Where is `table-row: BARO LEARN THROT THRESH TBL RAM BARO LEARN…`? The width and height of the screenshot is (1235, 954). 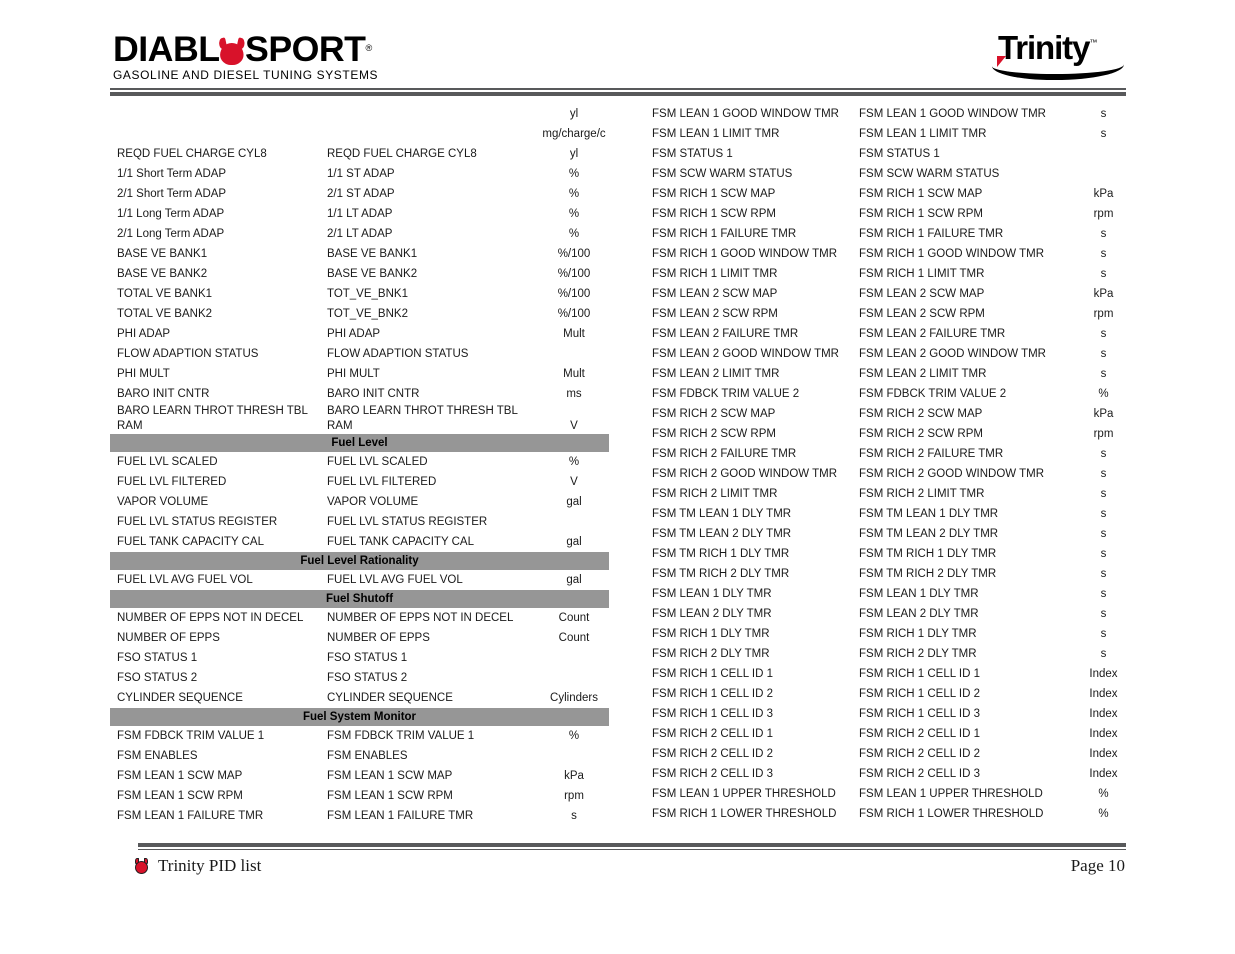
table-row: BARO LEARN THROT THRESH TBL RAM BARO LEARN… is located at coordinates (359, 419).